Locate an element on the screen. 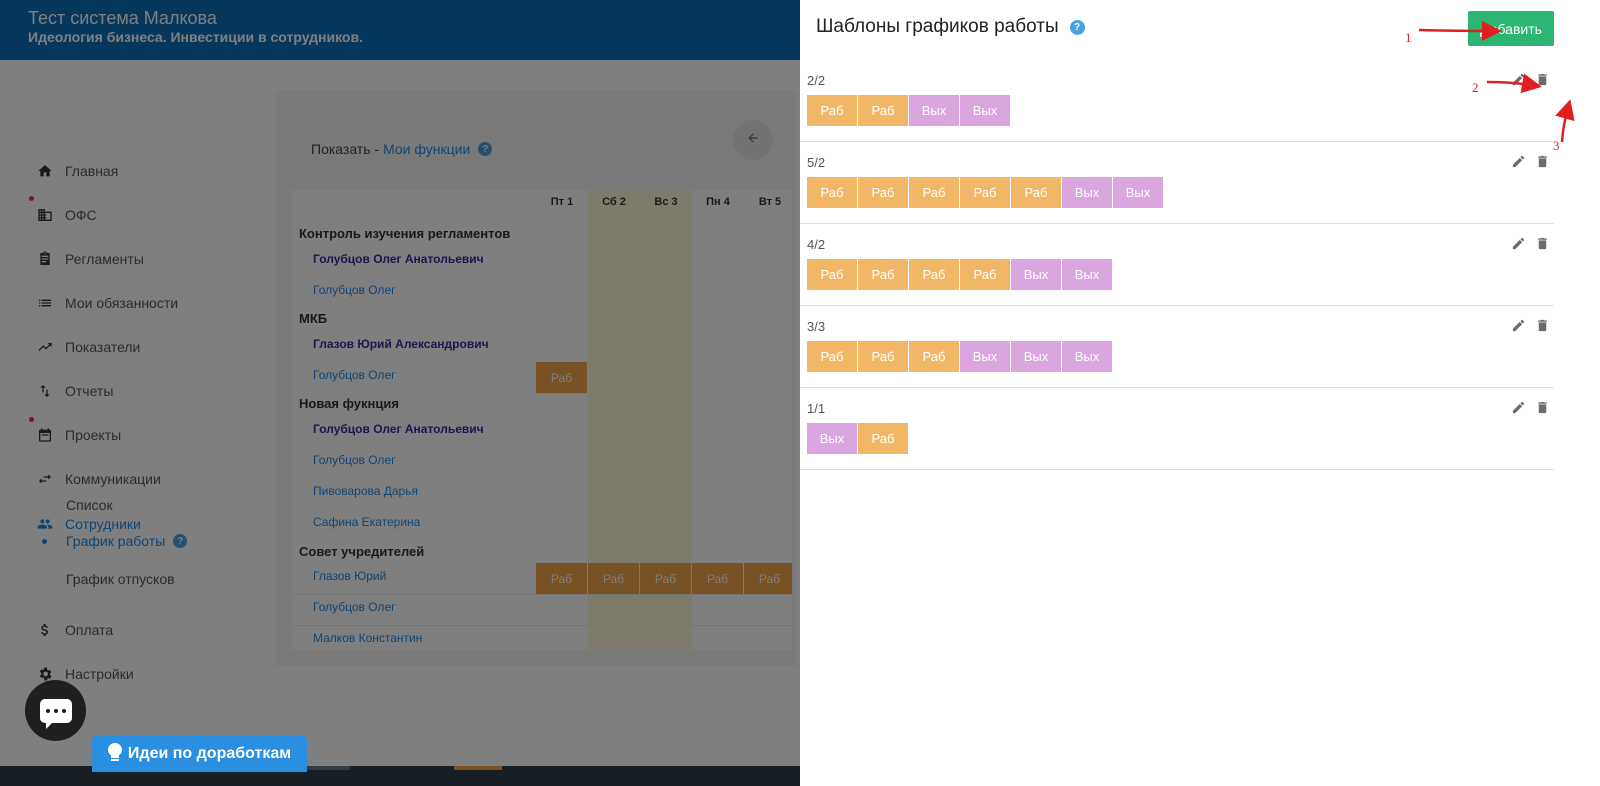 Image resolution: width=1600 pixels, height=786 pixels. add-button: Добавить is located at coordinates (1511, 28).